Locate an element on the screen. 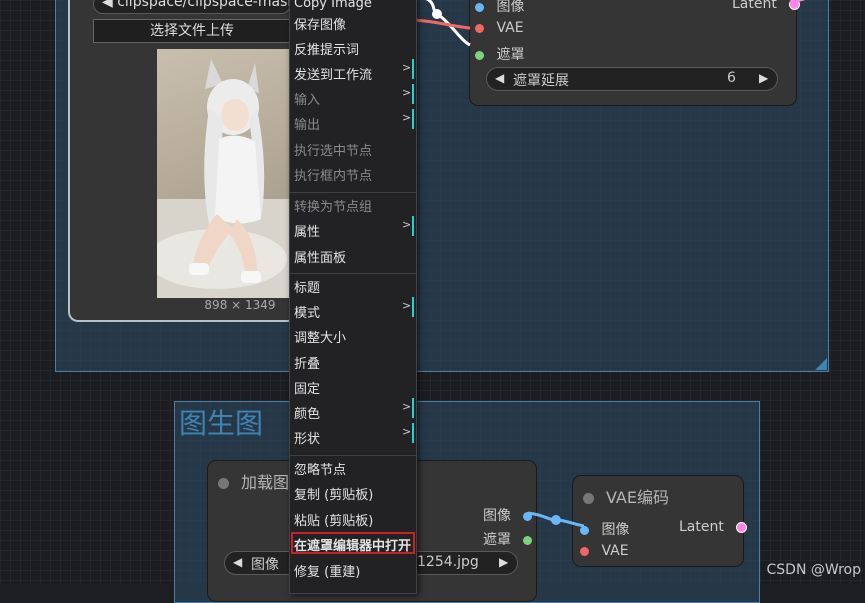  menu-item-11: 属性面板 is located at coordinates (320, 256).